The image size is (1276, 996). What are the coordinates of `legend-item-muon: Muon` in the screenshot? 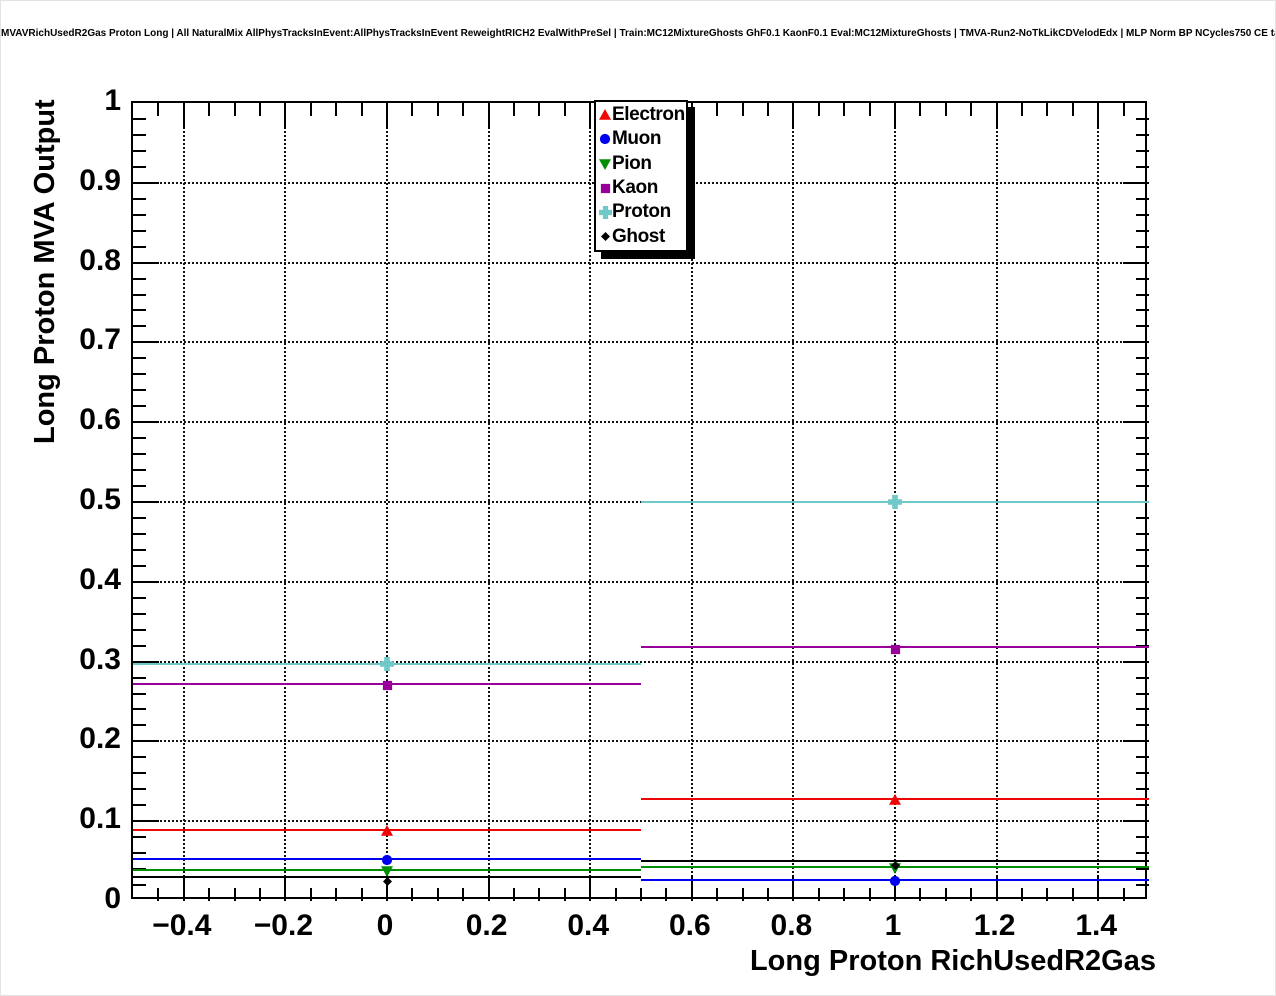 It's located at (642, 139).